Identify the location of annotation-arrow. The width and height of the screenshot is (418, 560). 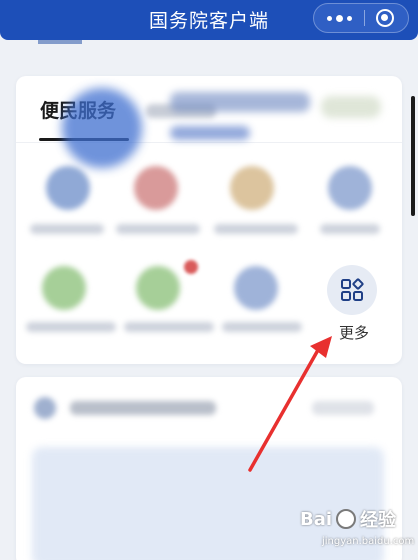
(290, 404).